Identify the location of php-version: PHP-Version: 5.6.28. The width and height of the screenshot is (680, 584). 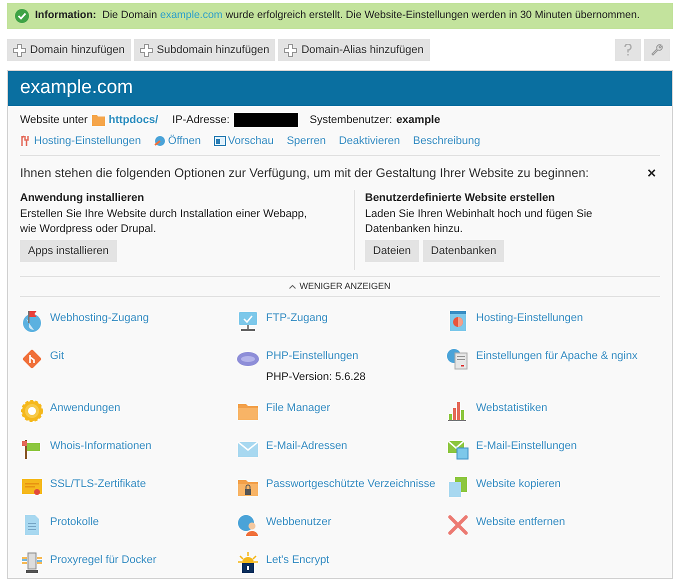
(316, 377).